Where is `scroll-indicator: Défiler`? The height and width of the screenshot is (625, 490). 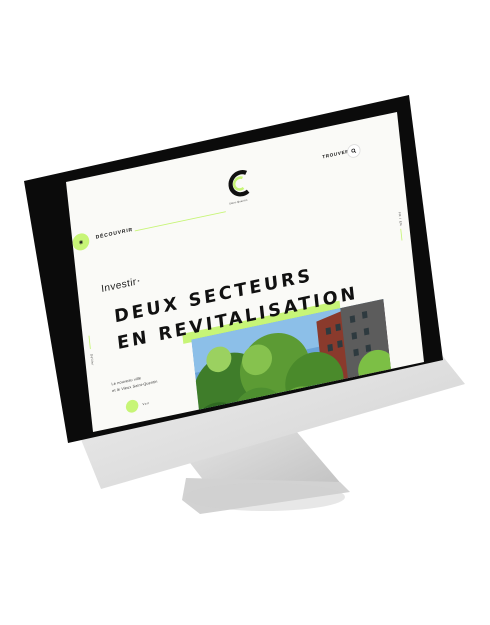 scroll-indicator: Défiler is located at coordinates (92, 360).